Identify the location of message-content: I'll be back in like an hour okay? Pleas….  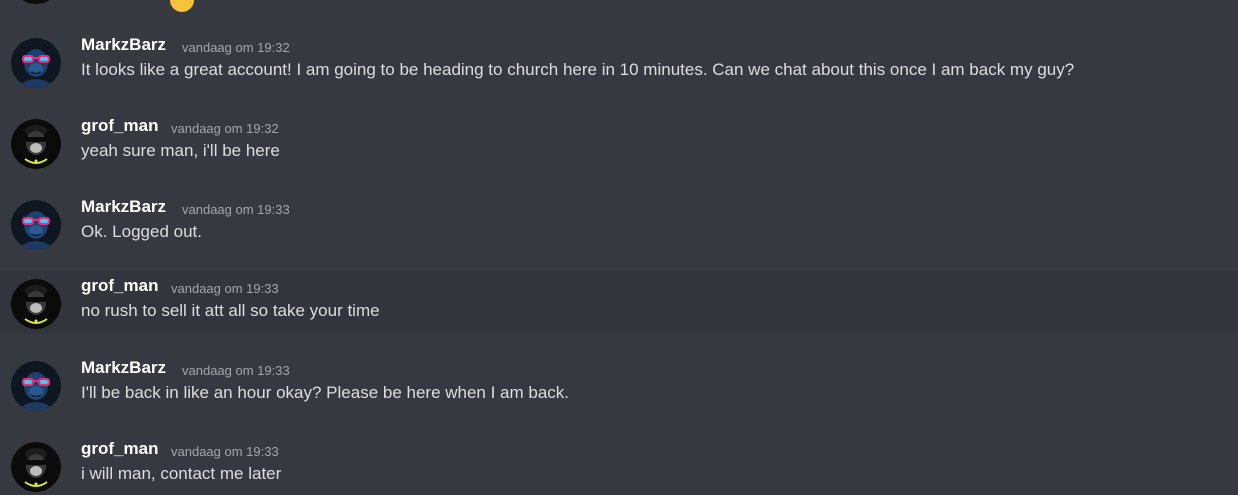
(325, 392).